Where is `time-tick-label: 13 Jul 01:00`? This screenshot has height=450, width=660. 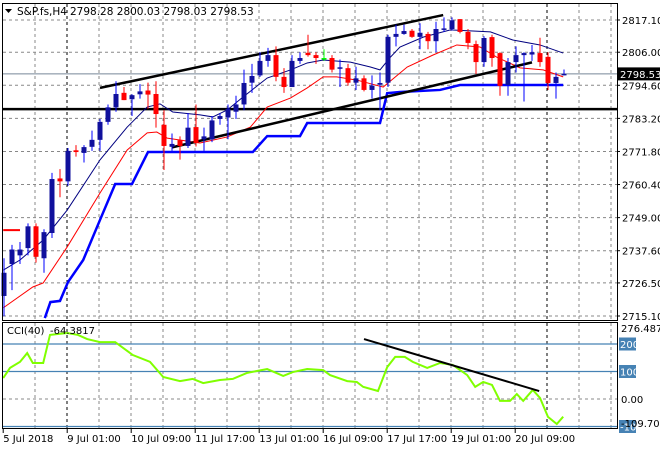 time-tick-label: 13 Jul 01:00 is located at coordinates (289, 439).